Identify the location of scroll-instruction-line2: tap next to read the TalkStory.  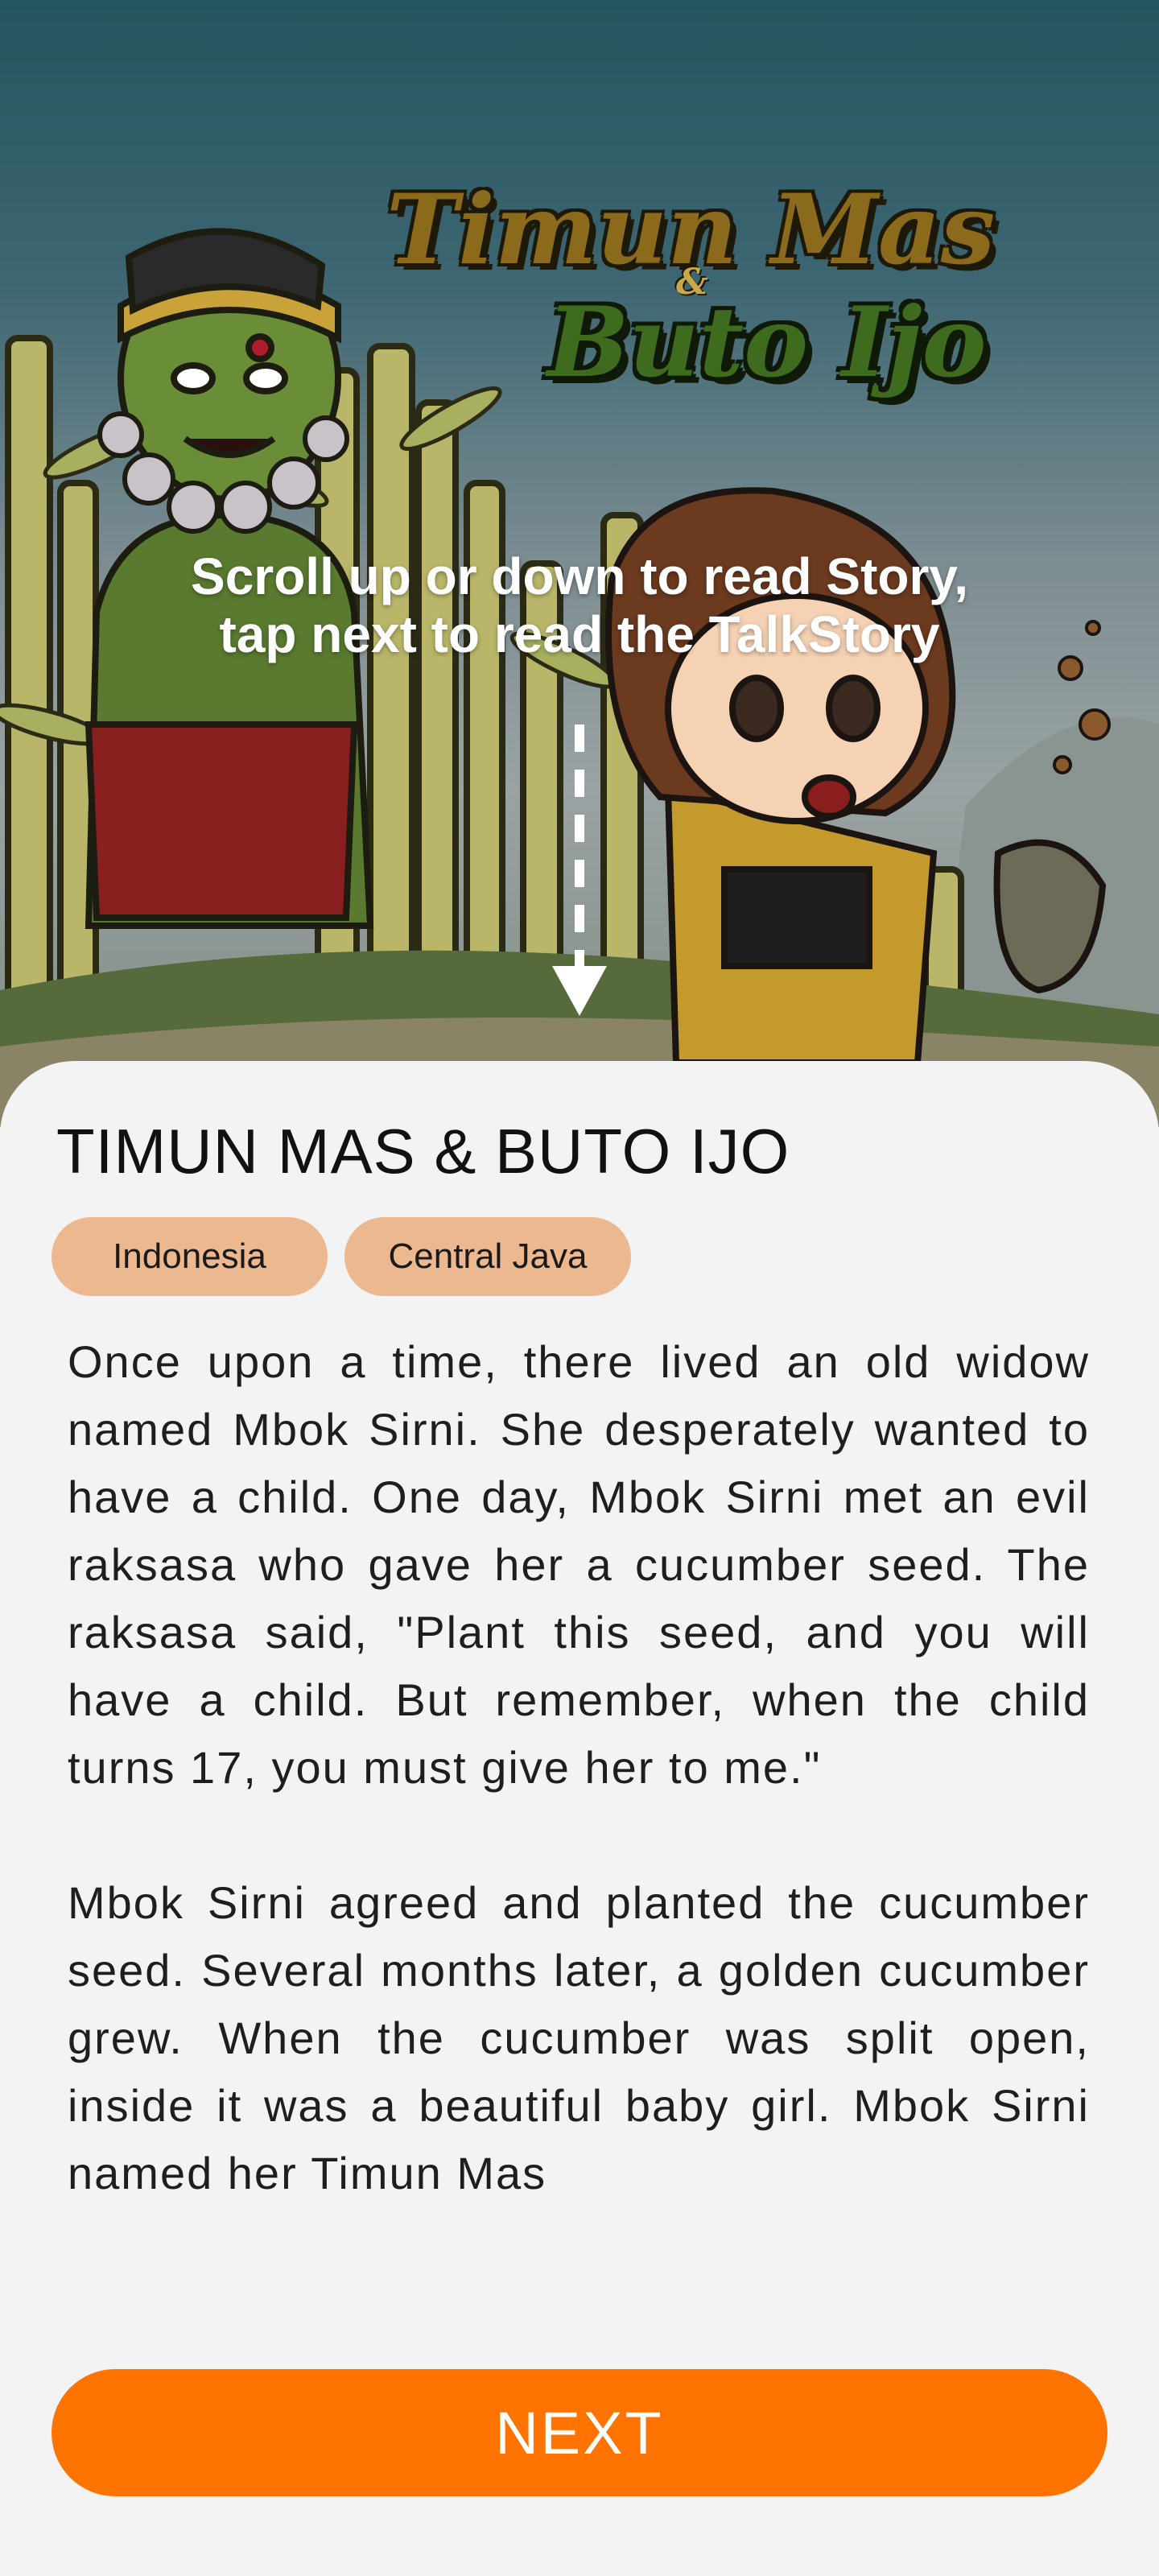
(579, 634).